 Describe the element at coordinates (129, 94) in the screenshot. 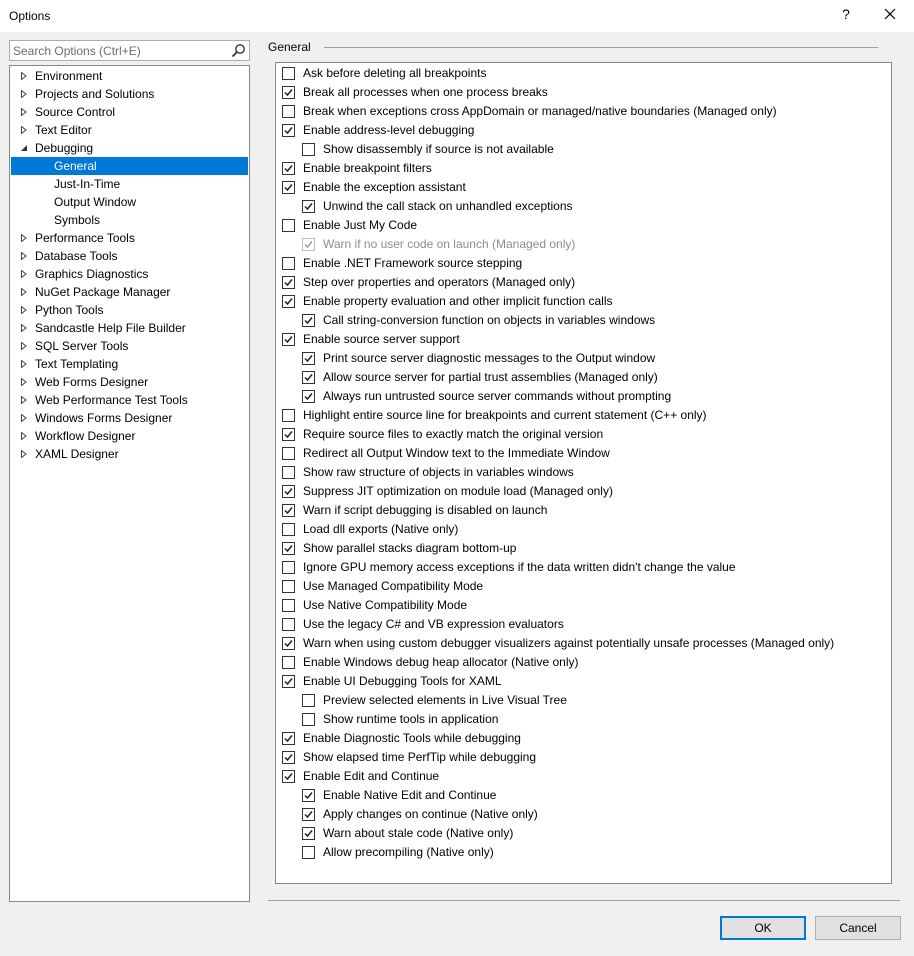

I see `tree-item: Projects and Solutions` at that location.